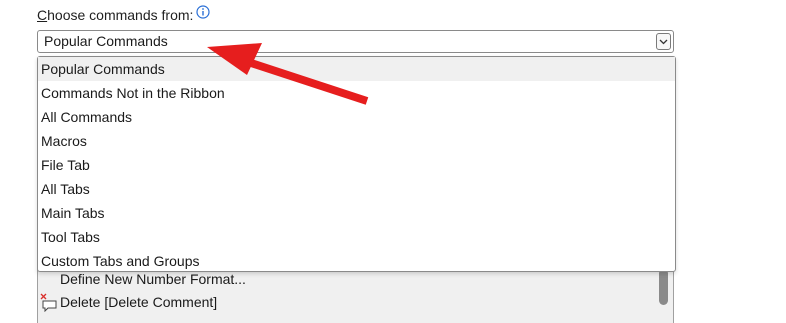  I want to click on dropdown-option-custom-tabs-and-groups: Custom Tabs and Groups, so click(356, 261).